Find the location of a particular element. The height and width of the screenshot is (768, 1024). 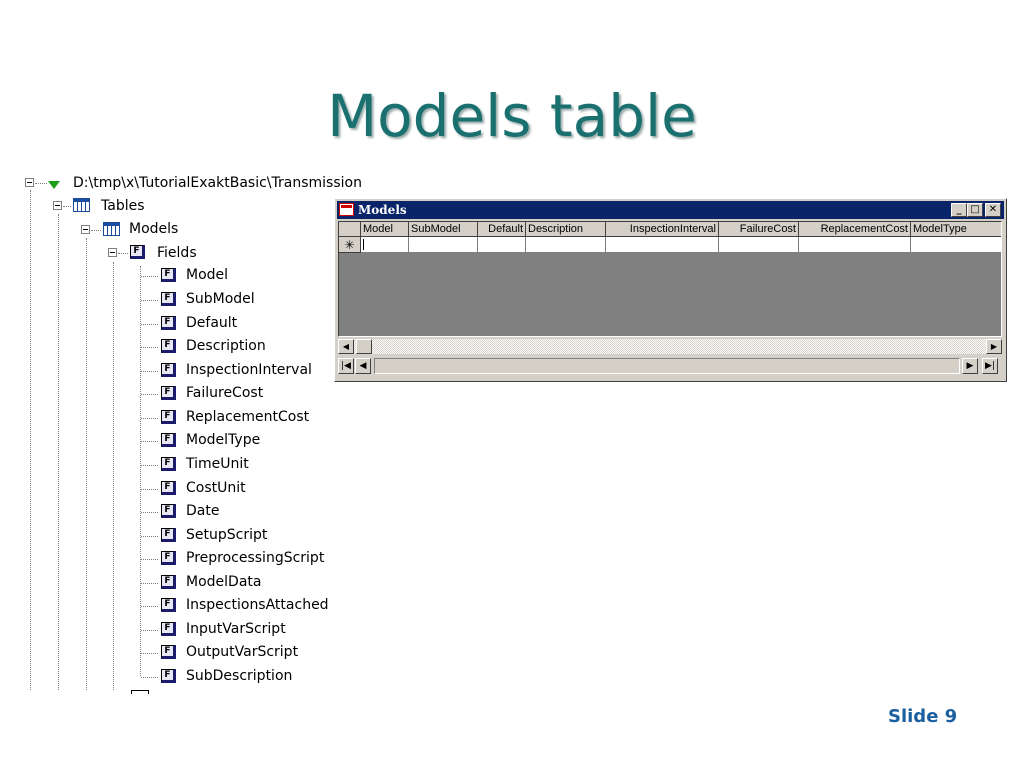

scroll-right-button: ▶ is located at coordinates (994, 346).